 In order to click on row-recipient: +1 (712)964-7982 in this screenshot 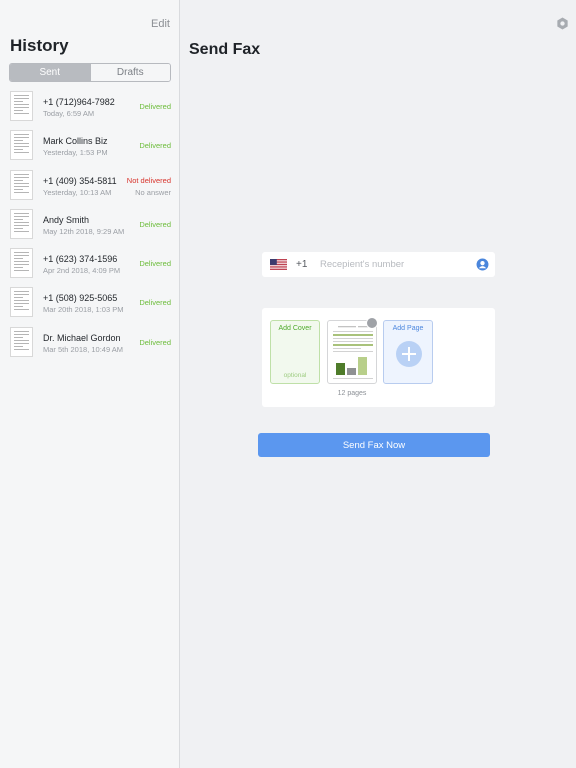, I will do `click(79, 102)`.